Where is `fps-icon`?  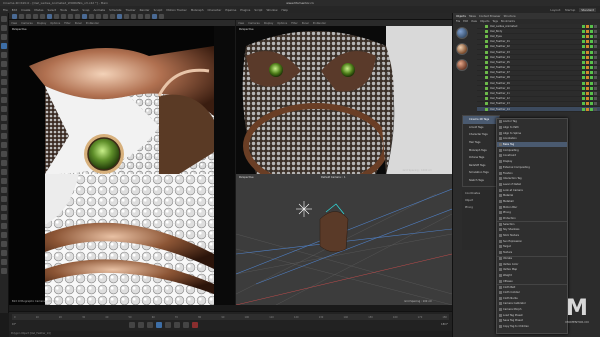 fps-icon is located at coordinates (4, 244).